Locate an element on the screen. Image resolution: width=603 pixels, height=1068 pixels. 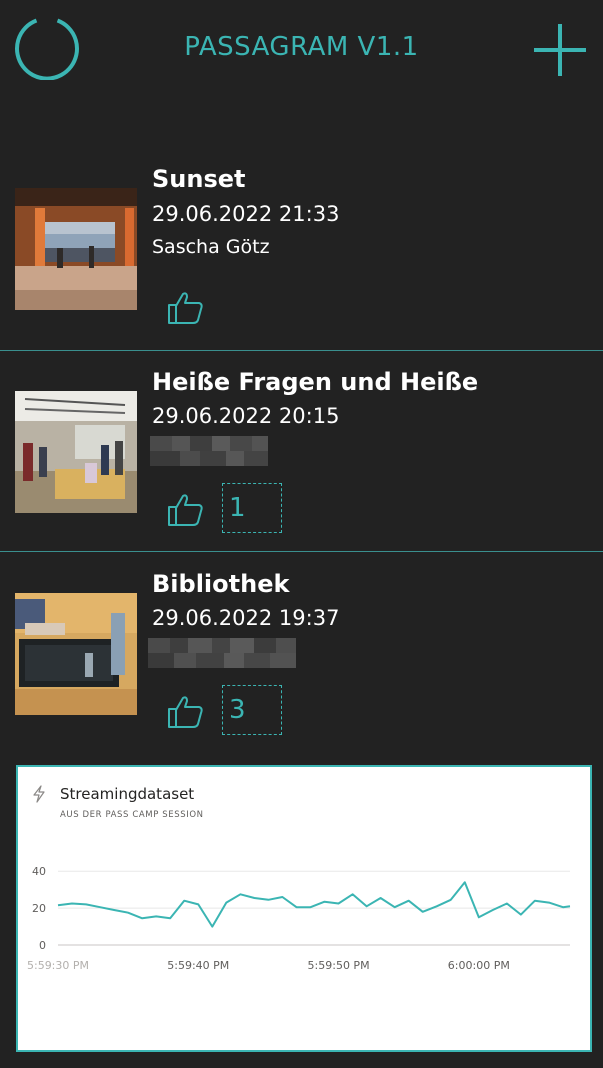
post-datetime: 29.06.2022 21:33 is located at coordinates (246, 214).